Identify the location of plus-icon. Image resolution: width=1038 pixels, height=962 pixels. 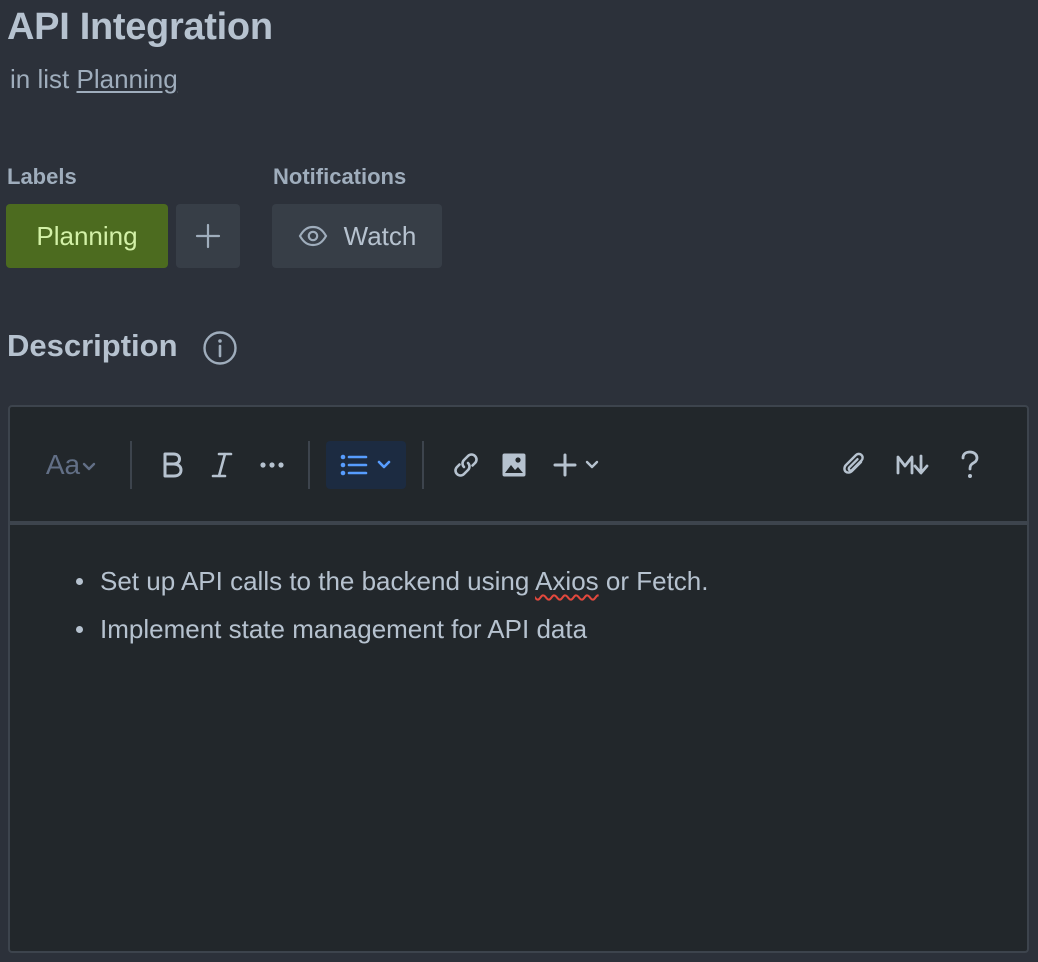
(208, 236).